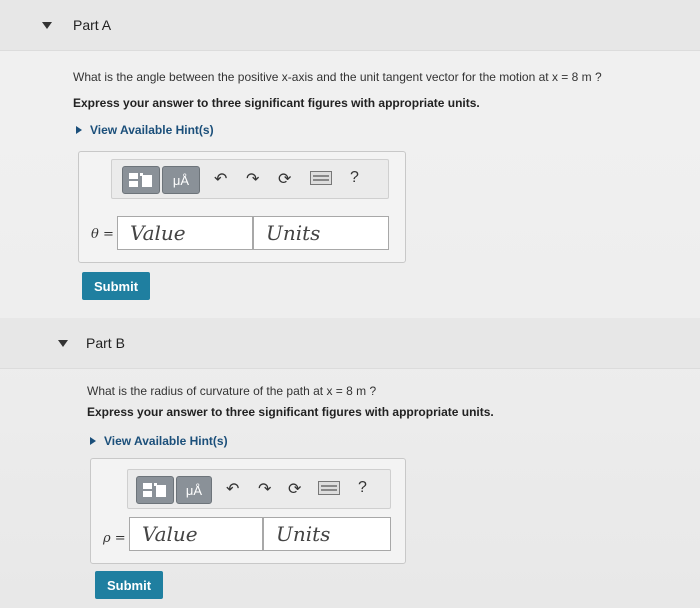  I want to click on rho-label: ρ =, so click(114, 538).